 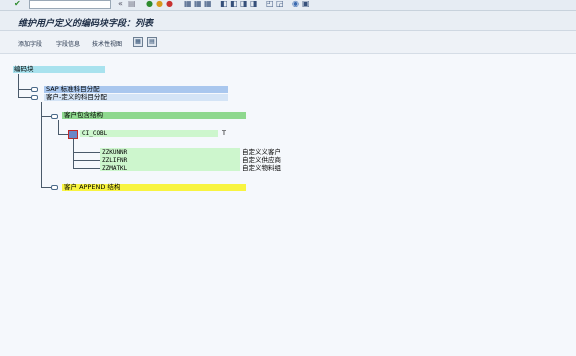 I want to click on tree-node-ci-cobl: CI_COBL, so click(x=94, y=133).